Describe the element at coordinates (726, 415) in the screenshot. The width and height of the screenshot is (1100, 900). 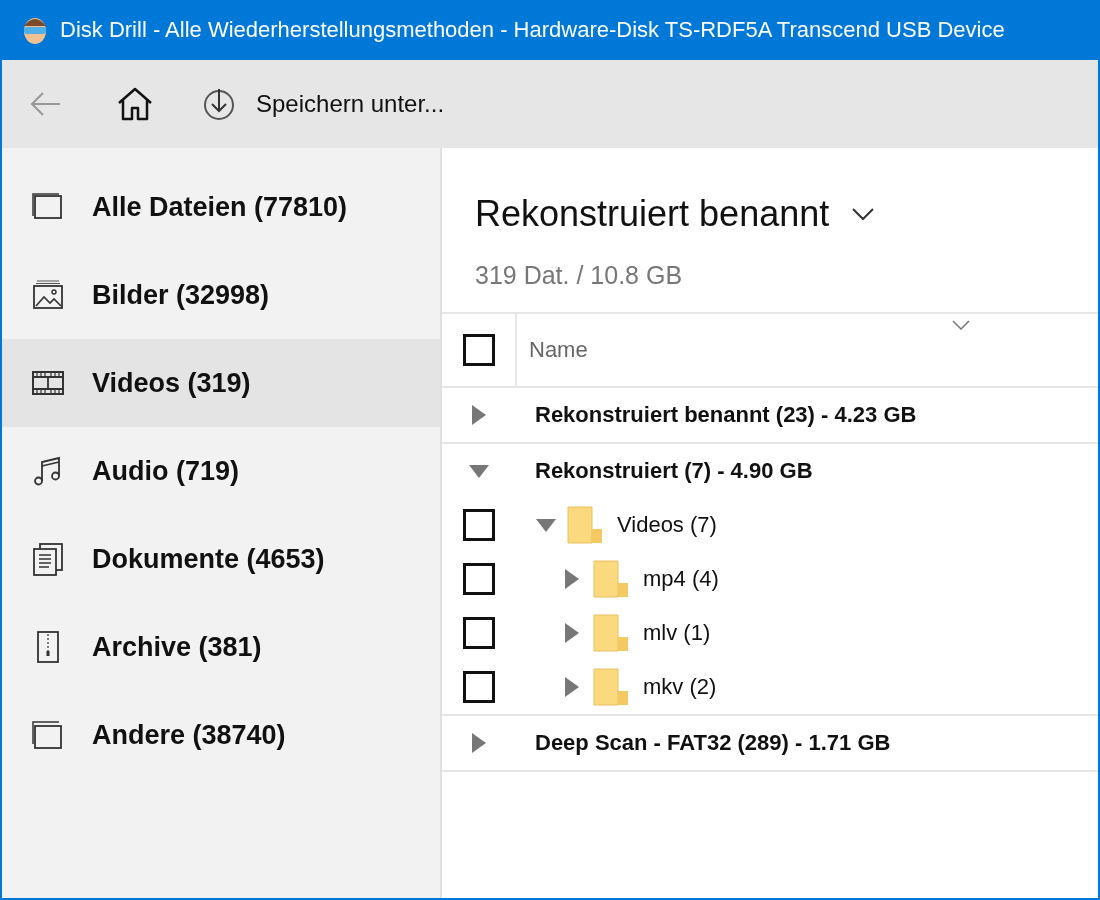
I see `group-label: Rekonstruiert benannt (23) - 4.23 GB` at that location.